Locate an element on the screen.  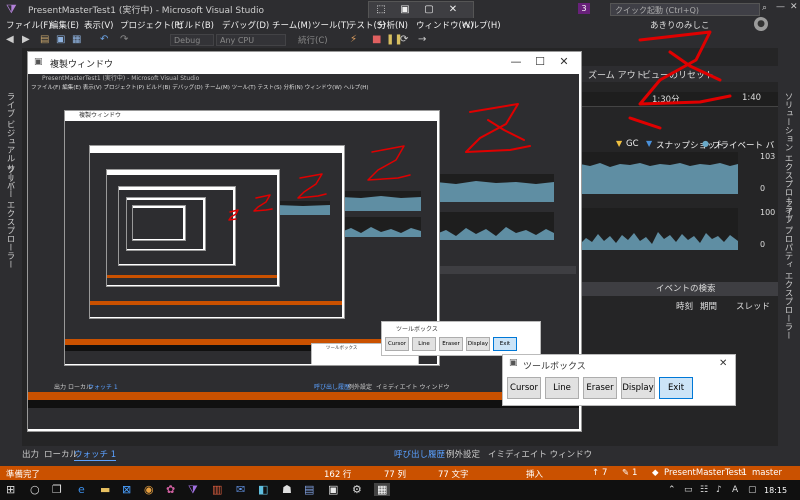
mirrored-toolbox-title: ツールボックス is located at coordinates (417, 329).